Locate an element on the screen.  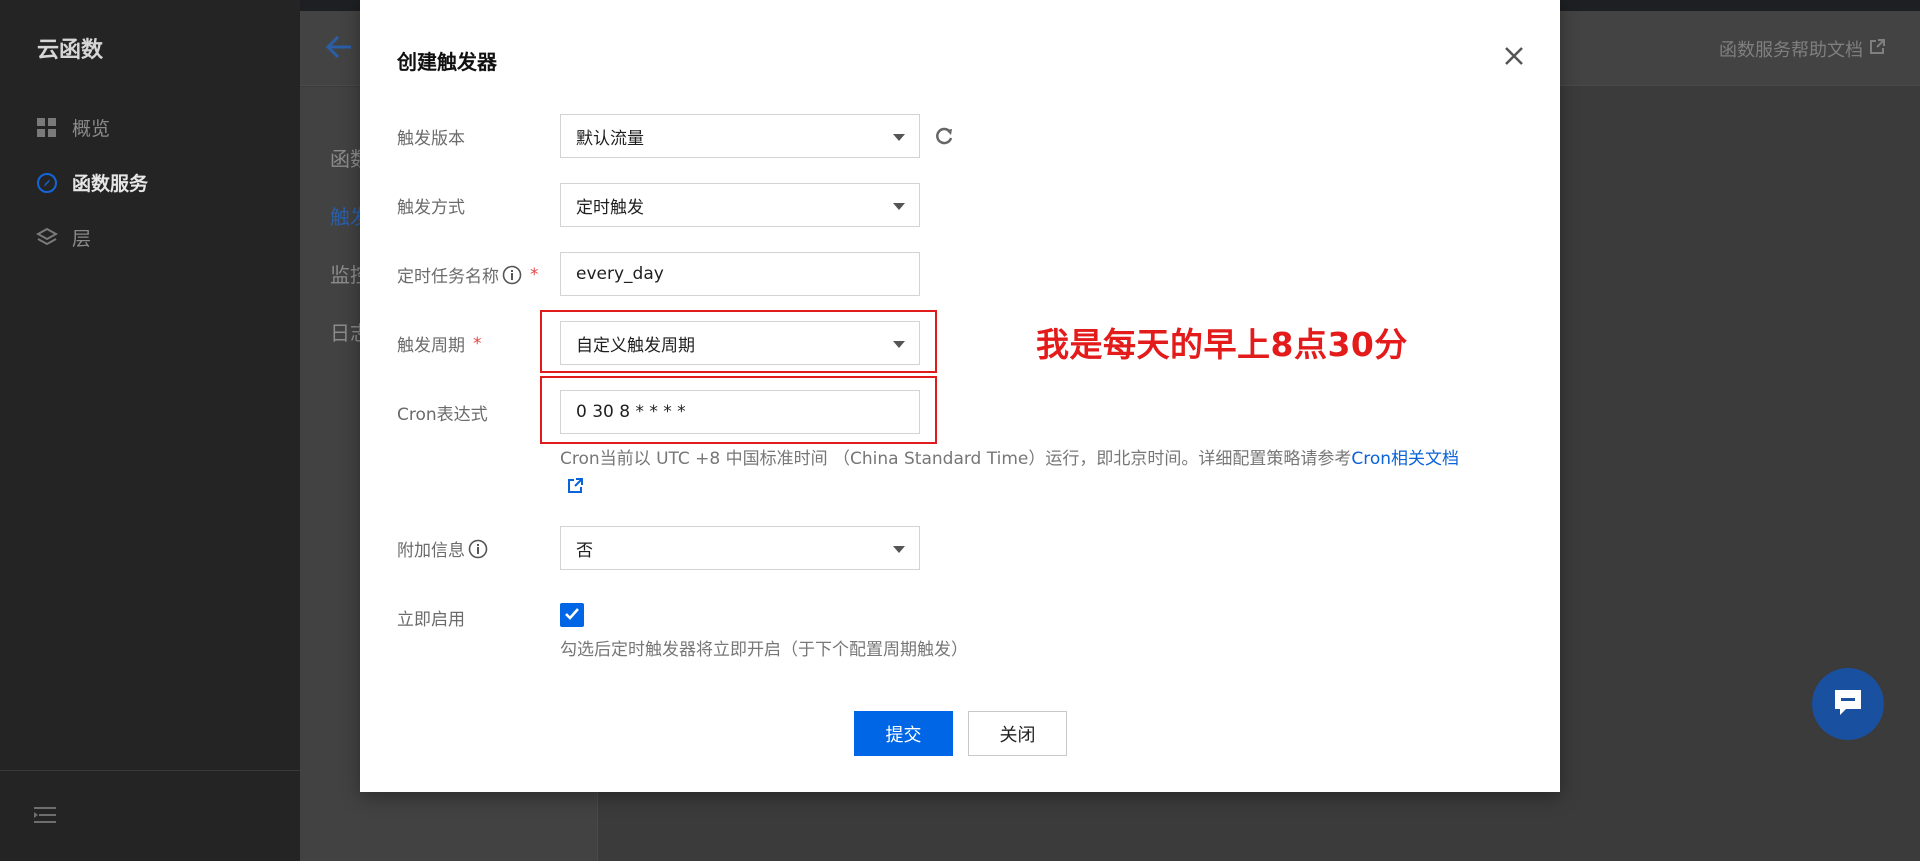
chat-icon is located at coordinates (1848, 704).